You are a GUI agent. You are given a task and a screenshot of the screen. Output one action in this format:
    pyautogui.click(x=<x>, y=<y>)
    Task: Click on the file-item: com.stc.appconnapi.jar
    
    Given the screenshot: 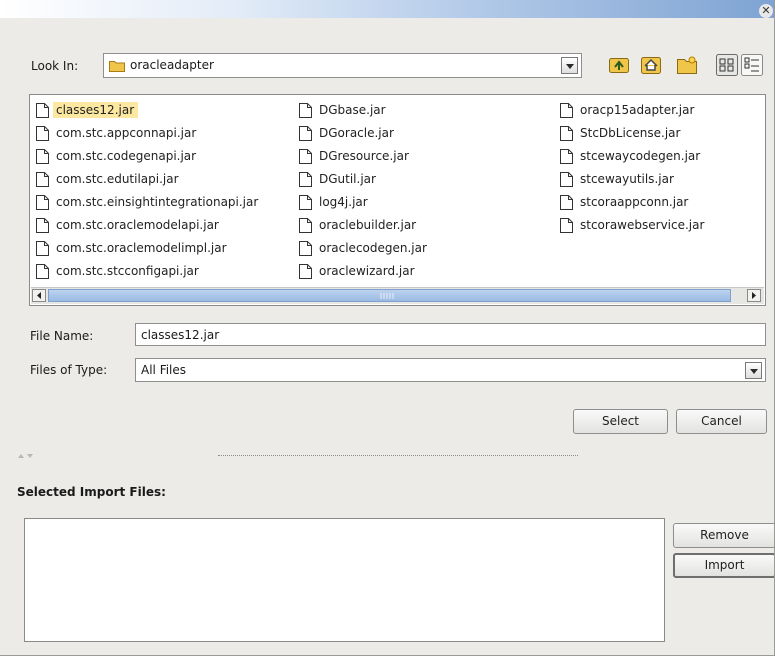 What is the action you would take?
    pyautogui.click(x=144, y=133)
    